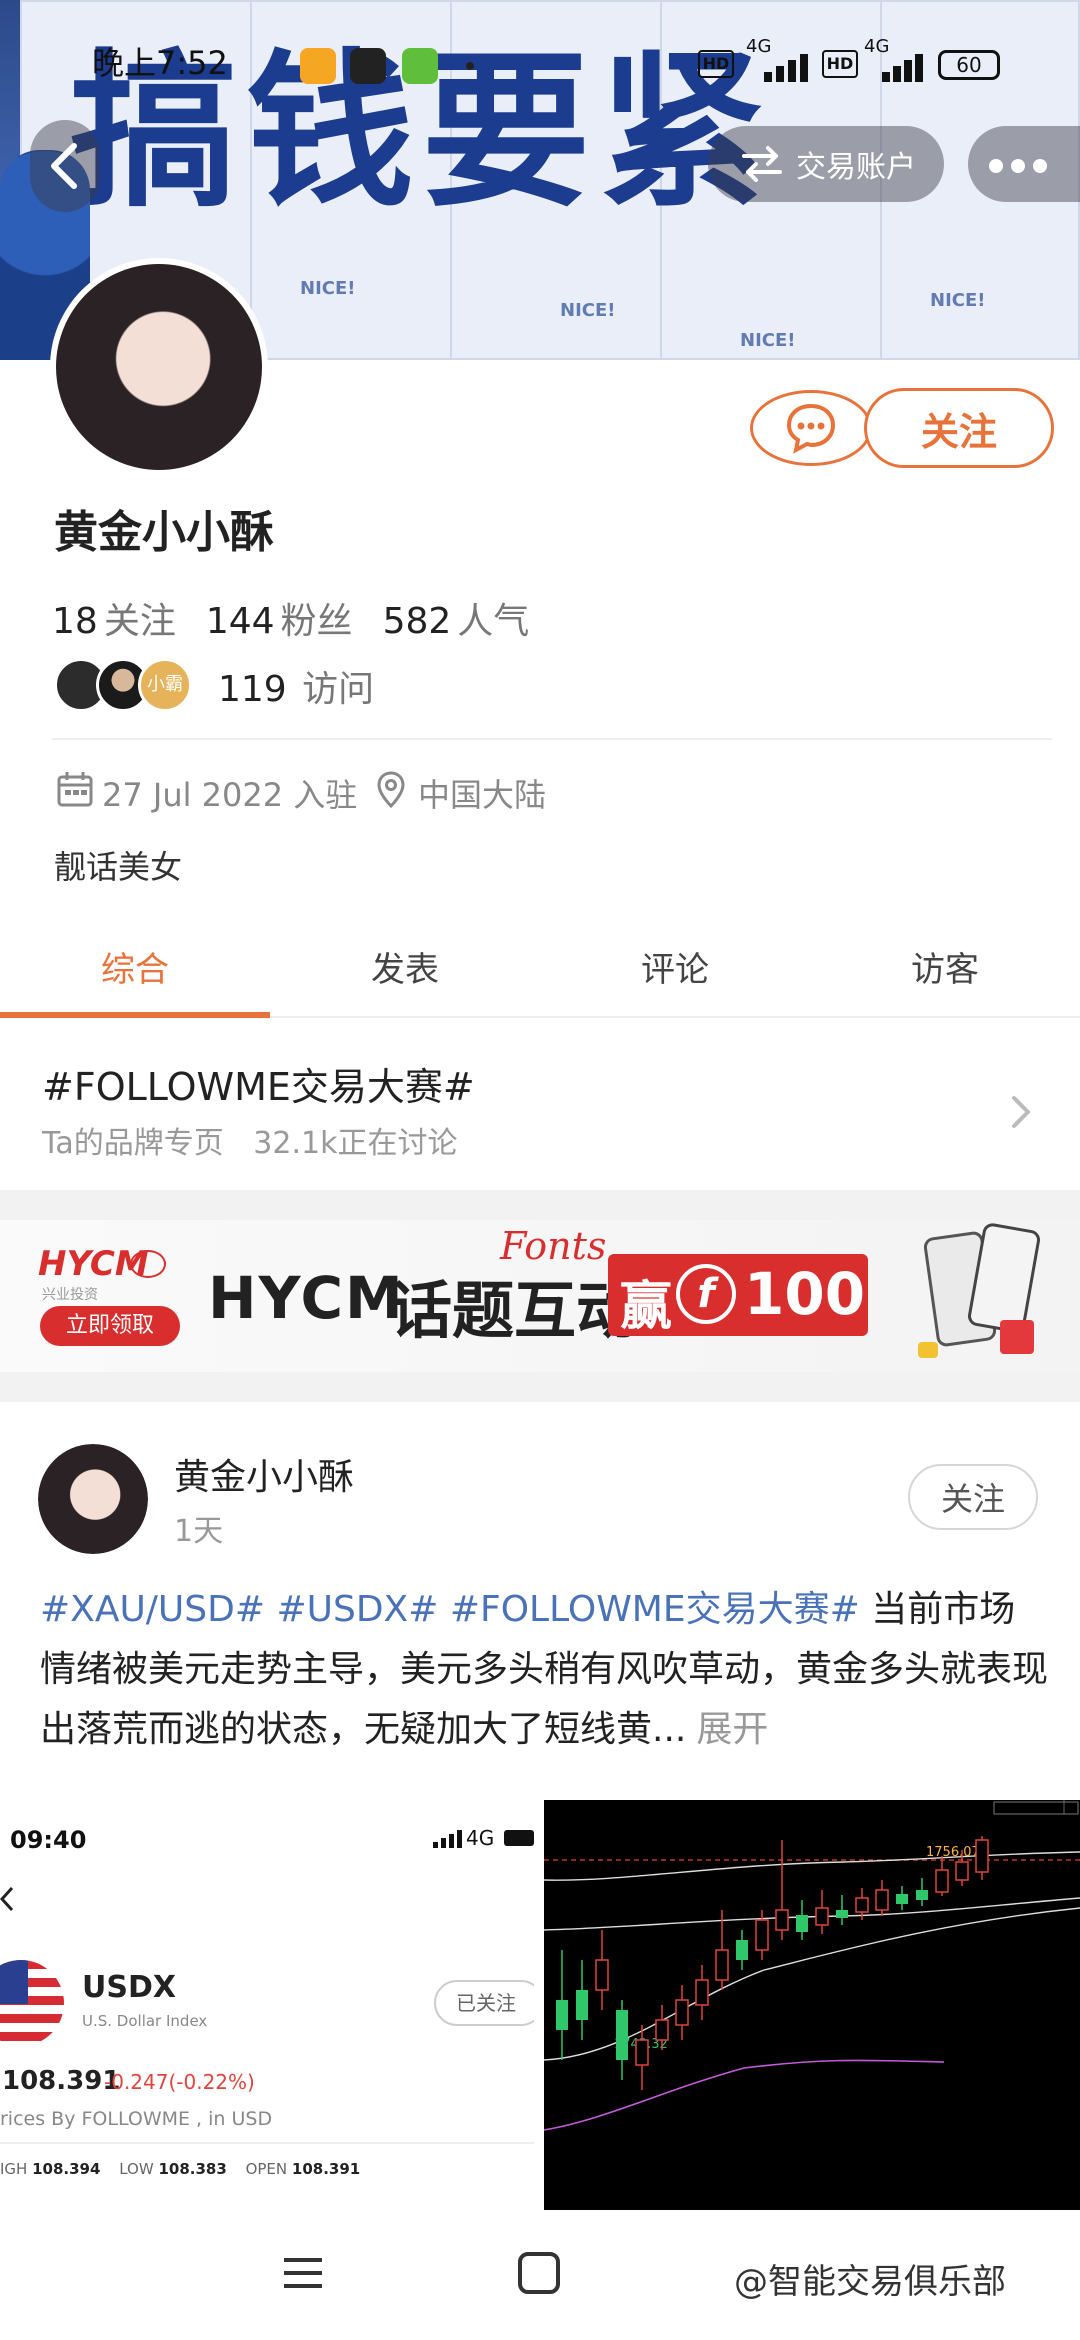 The width and height of the screenshot is (1080, 2340). What do you see at coordinates (493, 621) in the screenshot?
I see `popularity-label: 人气` at bounding box center [493, 621].